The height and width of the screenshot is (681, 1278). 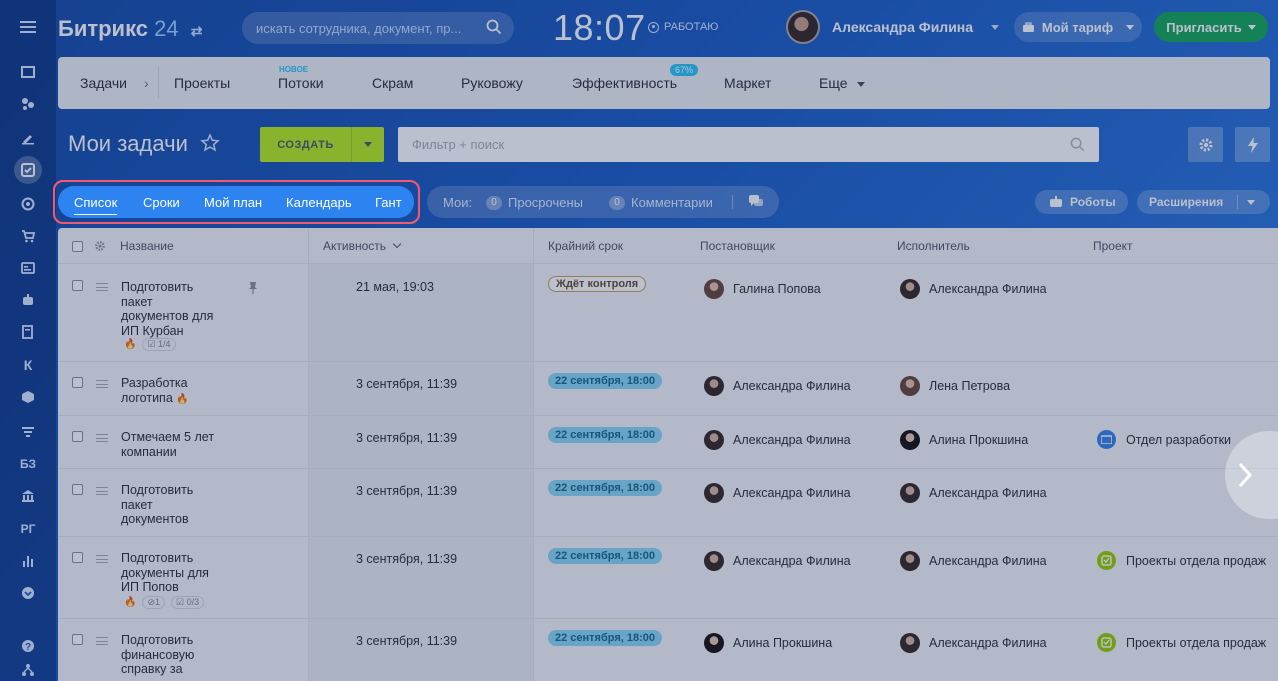 I want to click on column-header-name: Название, so click(x=147, y=246).